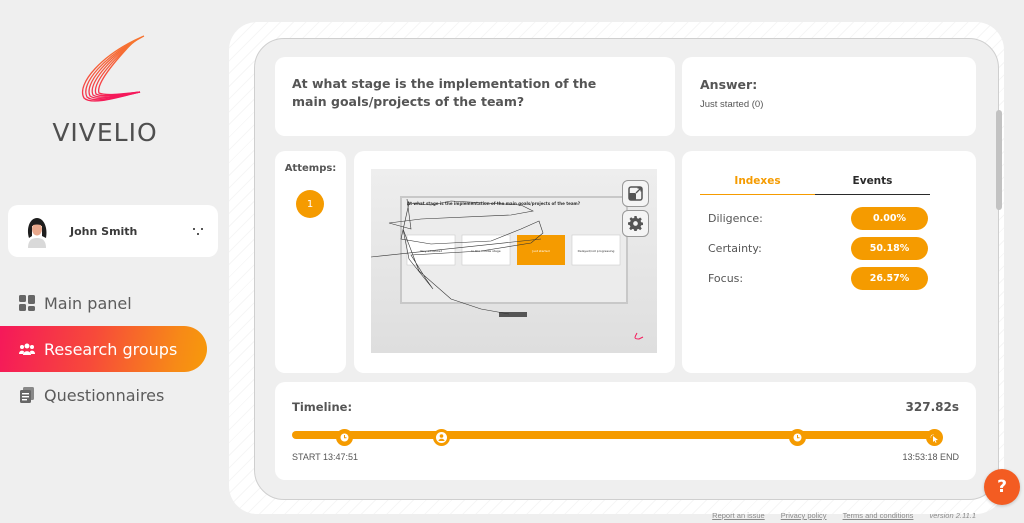  Describe the element at coordinates (804, 515) in the screenshot. I see `privacy-policy-link: Privacy policy` at that location.